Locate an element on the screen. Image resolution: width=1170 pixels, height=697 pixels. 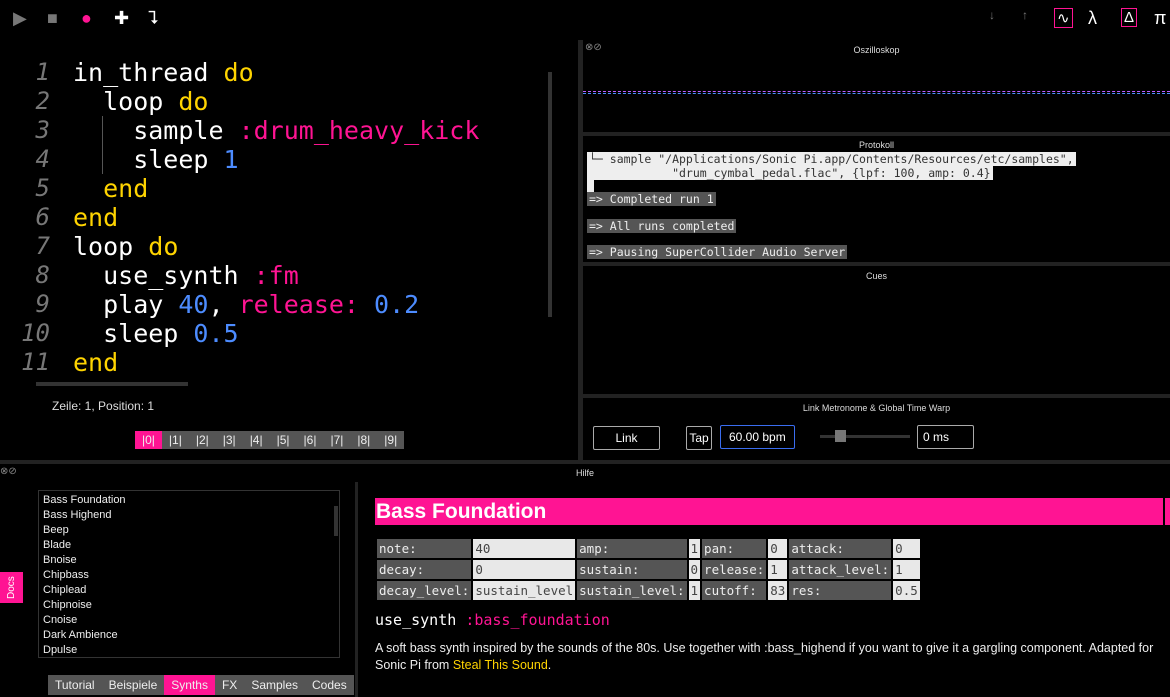
synth-list-item: Dpulse is located at coordinates (189, 650).